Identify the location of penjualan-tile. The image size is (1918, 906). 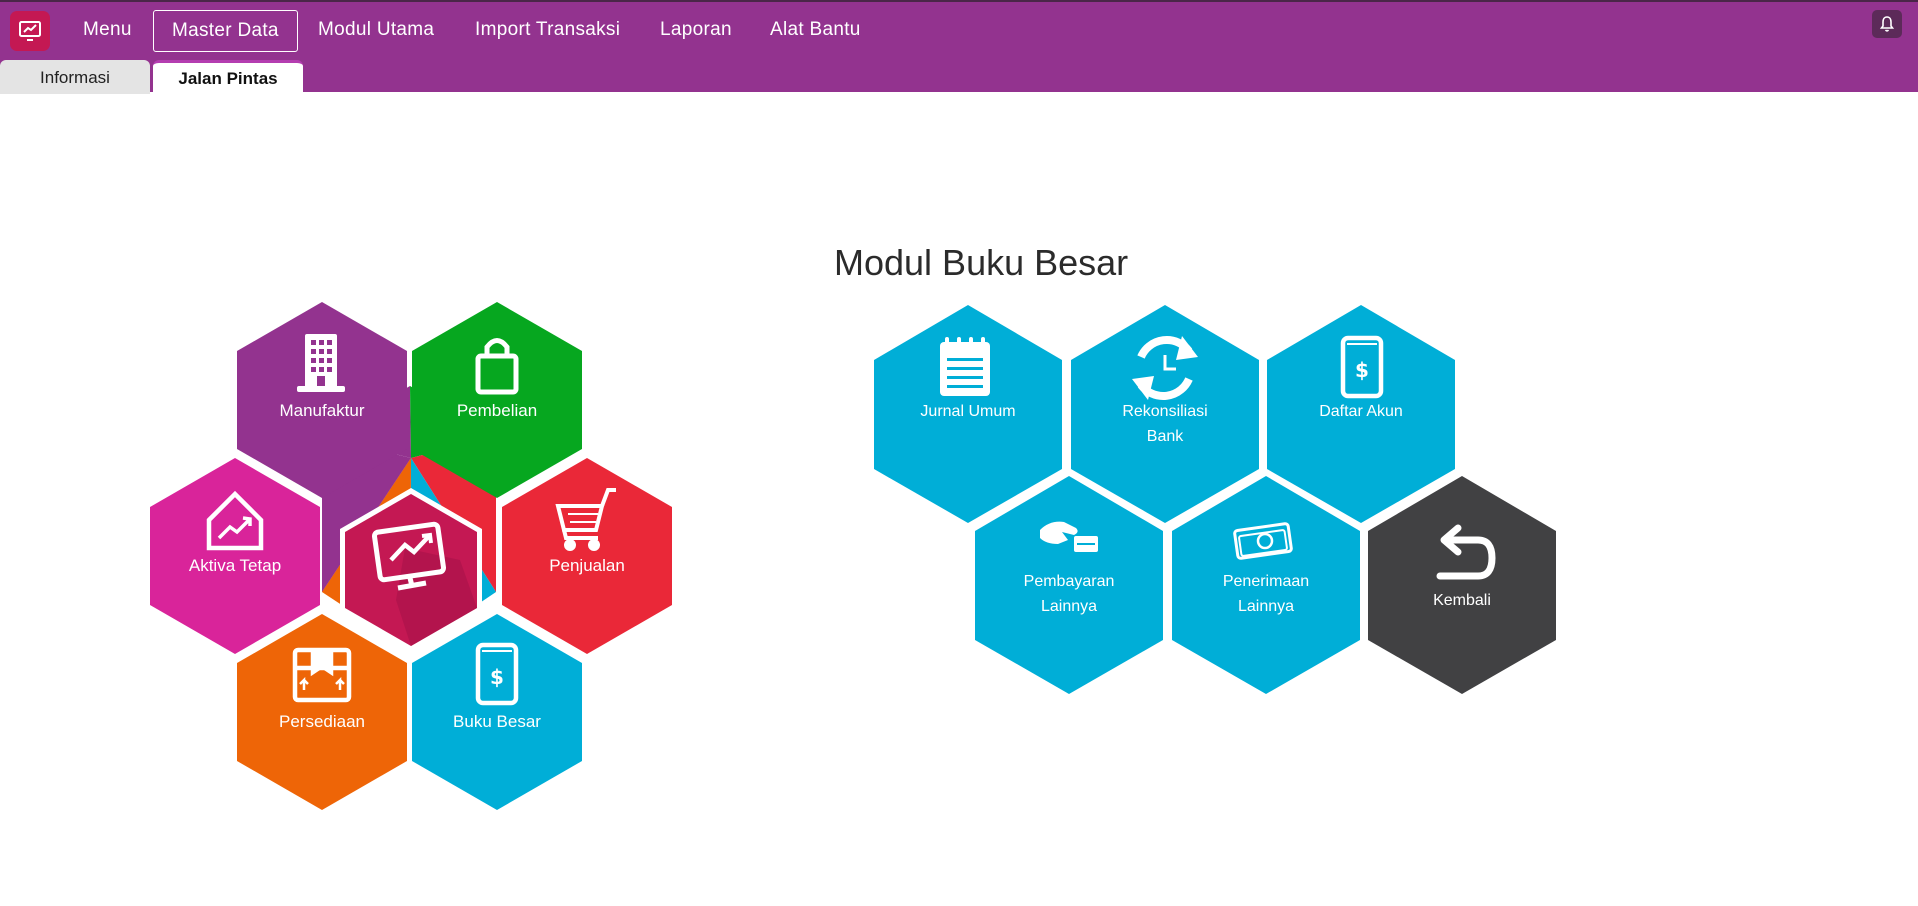
(587, 556).